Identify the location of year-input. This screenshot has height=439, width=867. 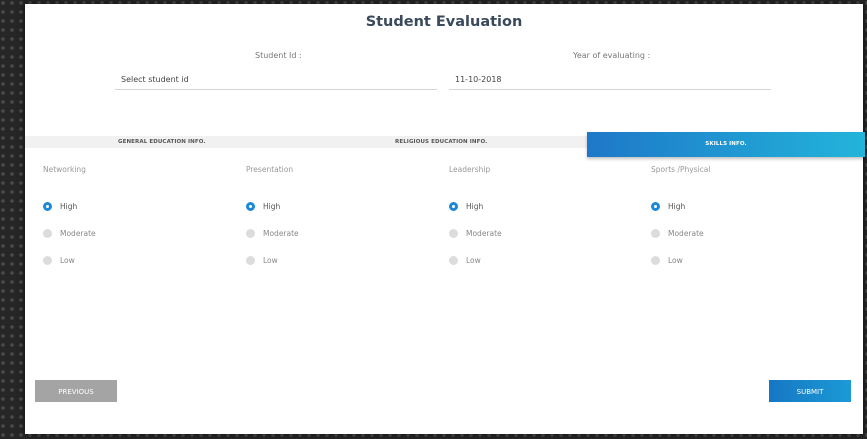
(610, 80).